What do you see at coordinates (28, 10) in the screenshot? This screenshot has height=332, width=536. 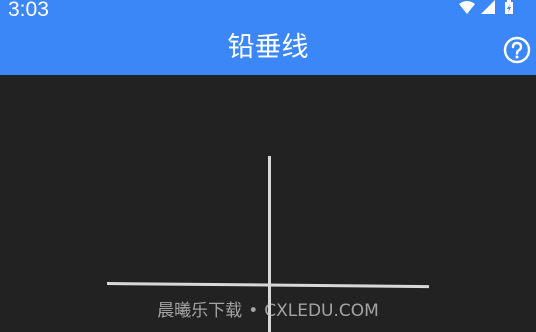 I see `status-time: 3:03` at bounding box center [28, 10].